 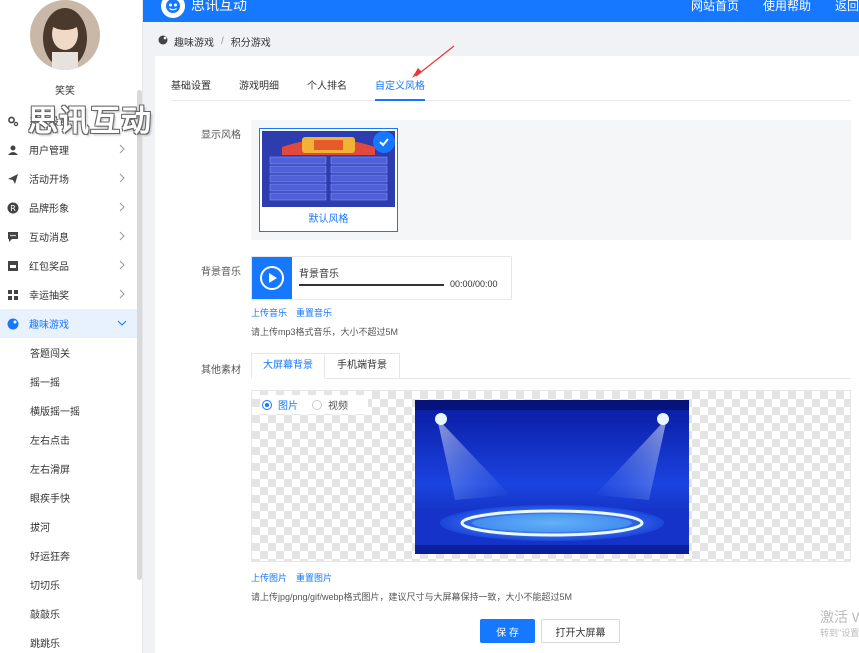 What do you see at coordinates (715, 7) in the screenshot?
I see `nav-home: 网站首页` at bounding box center [715, 7].